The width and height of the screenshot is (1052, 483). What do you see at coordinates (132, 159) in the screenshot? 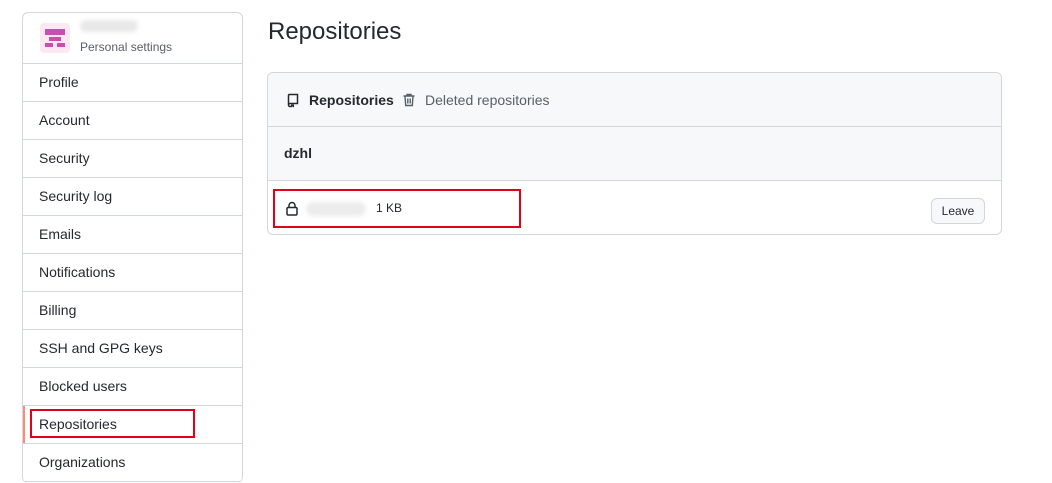
I see `sidebar-item-security: Security` at bounding box center [132, 159].